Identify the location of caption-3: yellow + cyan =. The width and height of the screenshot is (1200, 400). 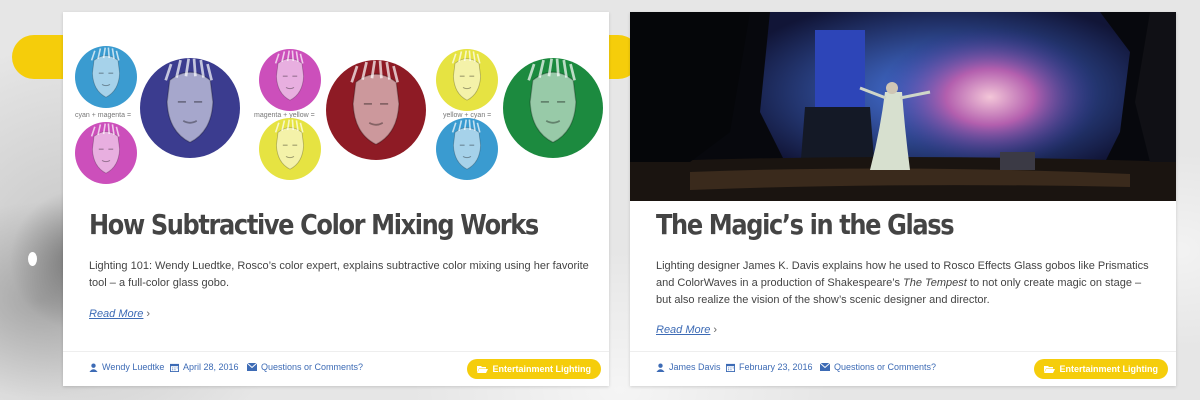
(467, 115).